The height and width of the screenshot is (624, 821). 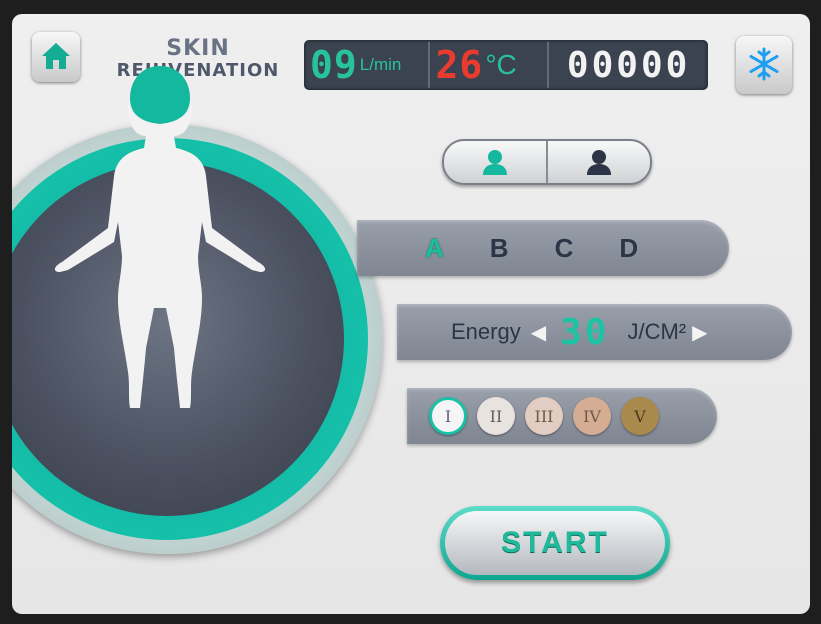 What do you see at coordinates (531, 248) in the screenshot?
I see `zone-options: A B C D` at bounding box center [531, 248].